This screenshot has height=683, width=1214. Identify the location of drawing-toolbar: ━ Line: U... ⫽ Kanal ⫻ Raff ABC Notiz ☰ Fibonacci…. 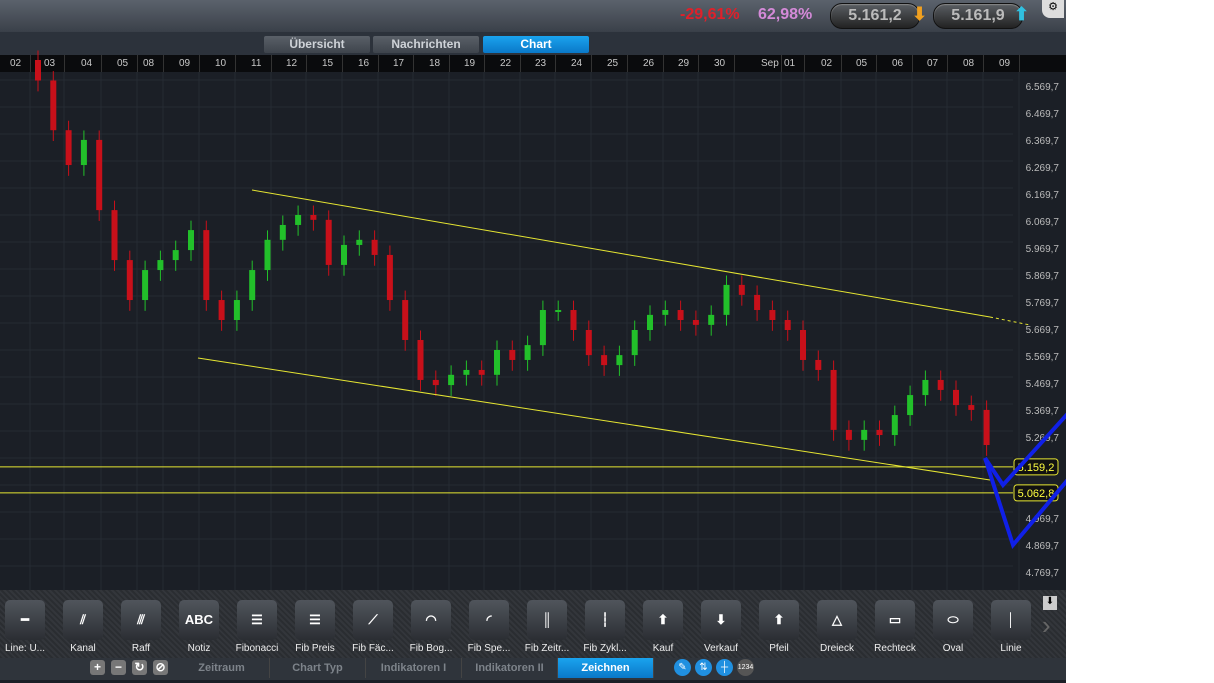
(533, 624).